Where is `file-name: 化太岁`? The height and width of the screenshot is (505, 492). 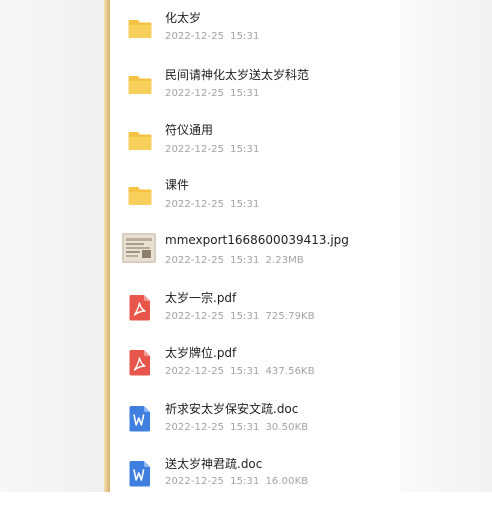 file-name: 化太岁 is located at coordinates (183, 18).